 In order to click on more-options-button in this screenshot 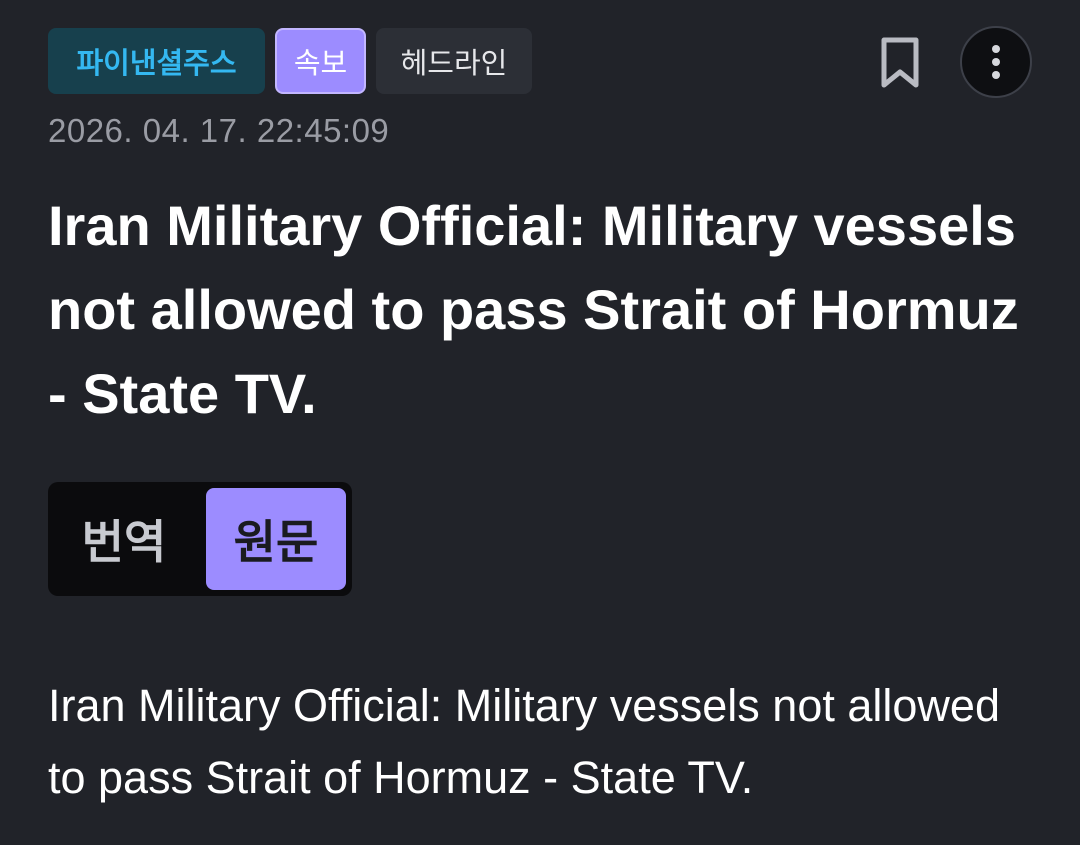, I will do `click(996, 62)`.